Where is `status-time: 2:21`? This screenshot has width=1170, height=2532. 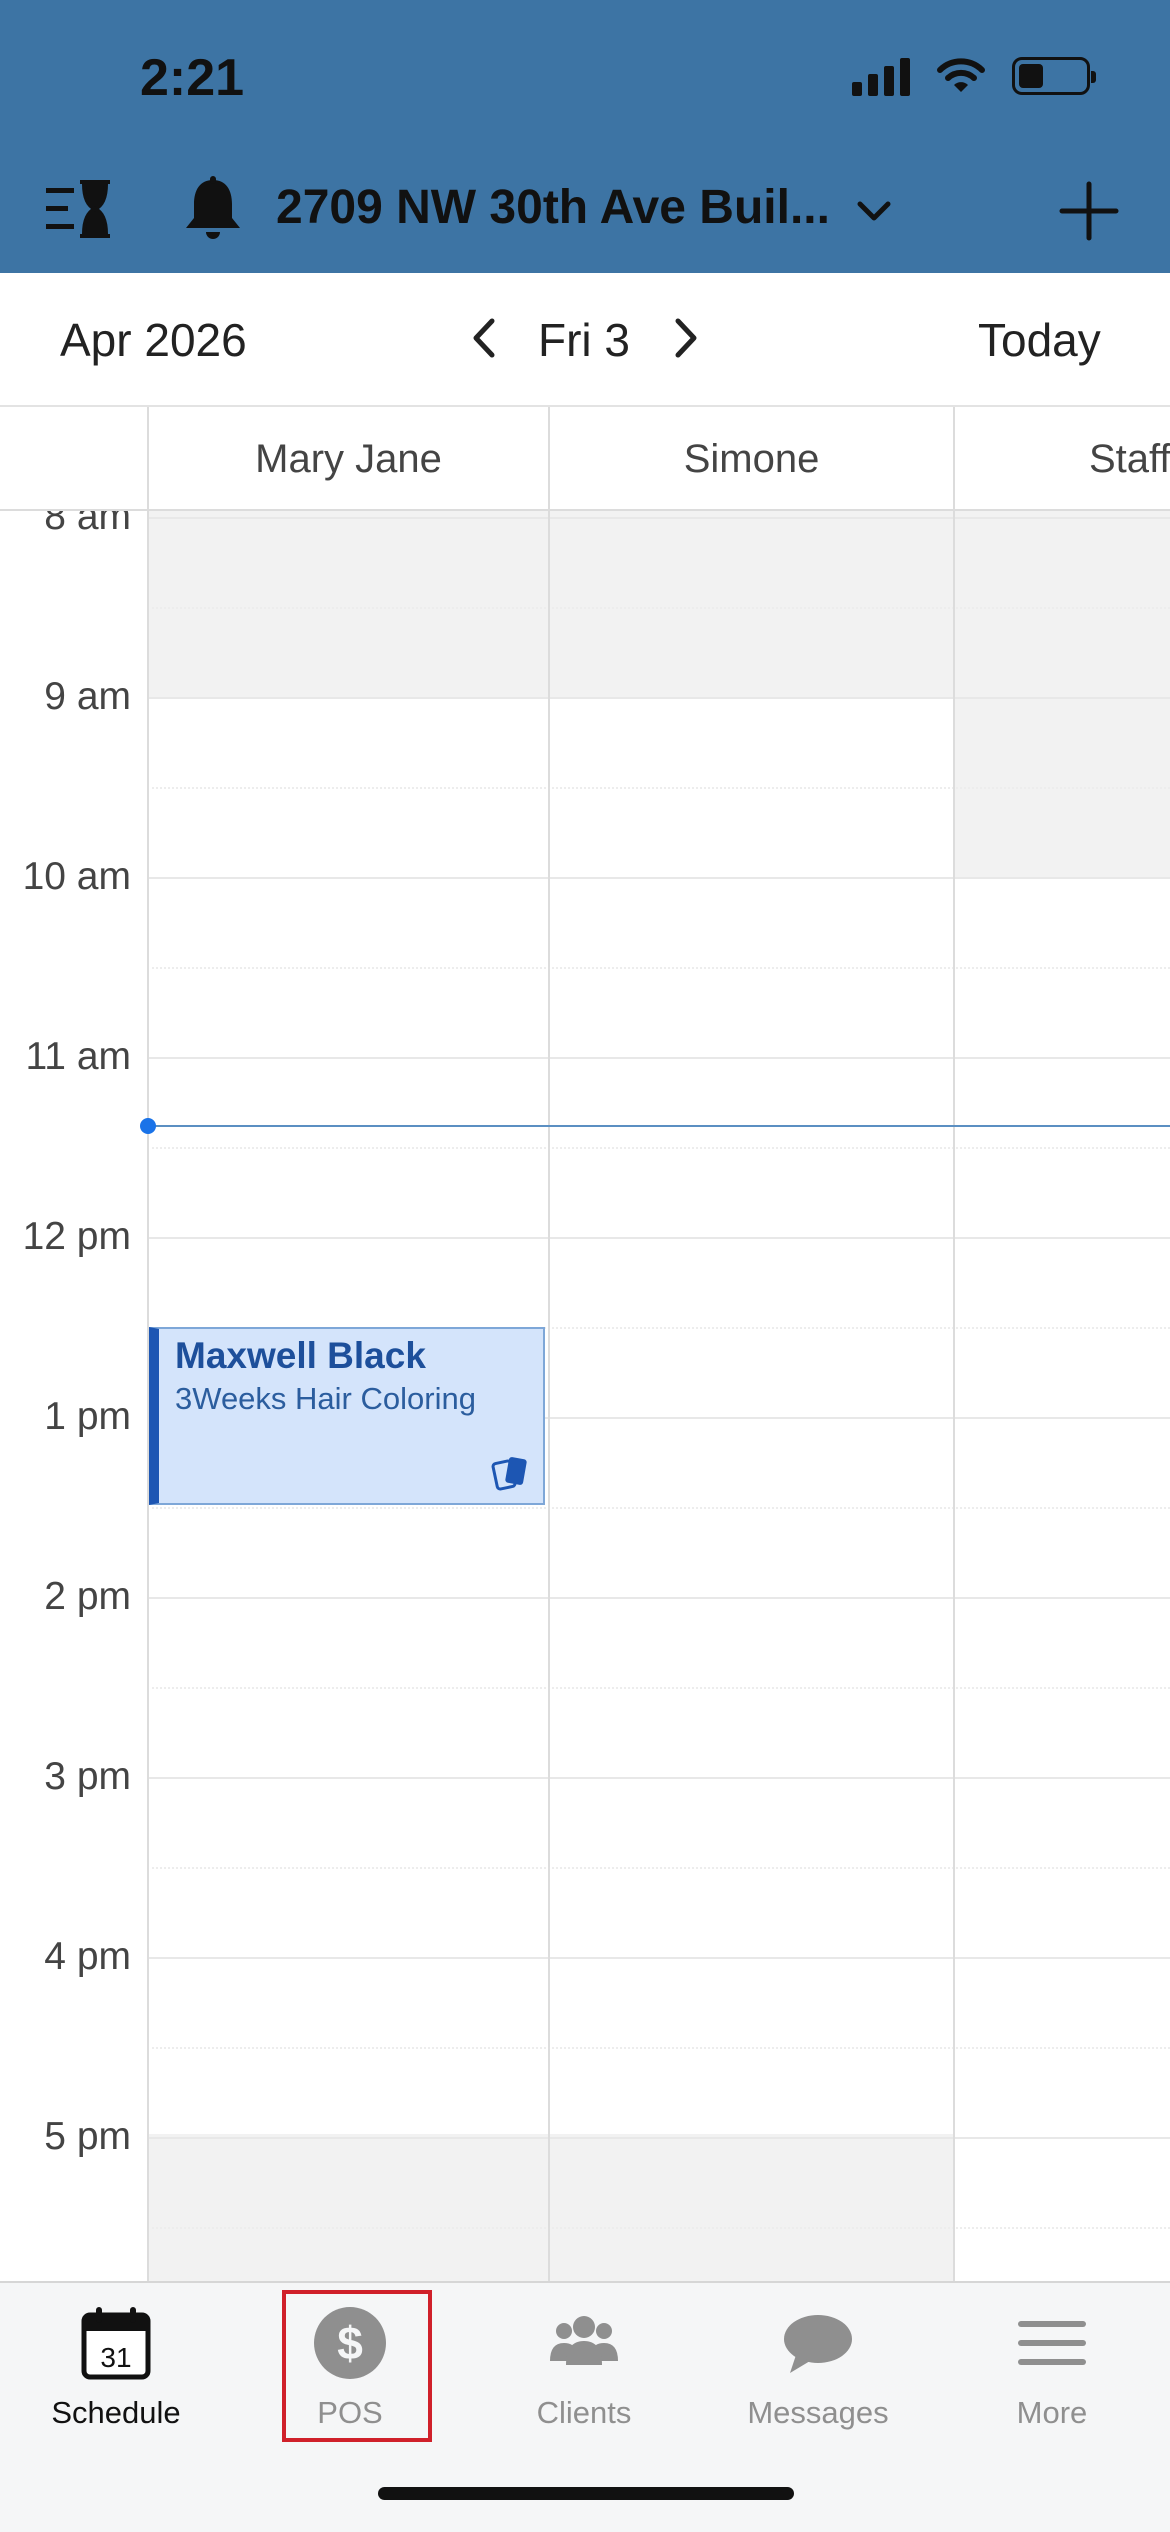
status-time: 2:21 is located at coordinates (192, 78).